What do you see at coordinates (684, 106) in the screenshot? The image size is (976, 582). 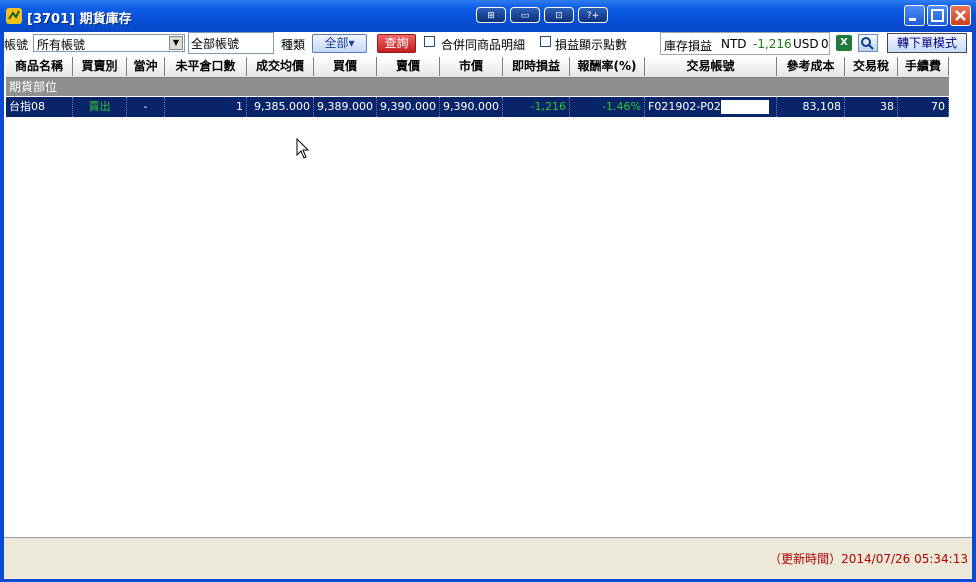 I see `cell-account-value: F021902-P02` at bounding box center [684, 106].